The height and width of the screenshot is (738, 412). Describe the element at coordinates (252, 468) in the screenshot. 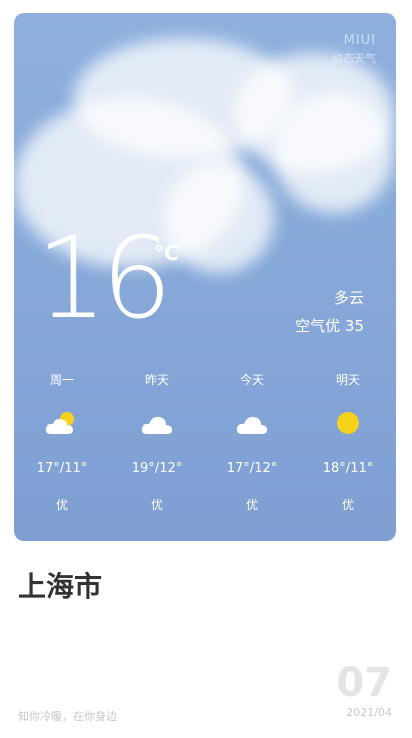

I see `forecast-range: 17°/12°` at that location.